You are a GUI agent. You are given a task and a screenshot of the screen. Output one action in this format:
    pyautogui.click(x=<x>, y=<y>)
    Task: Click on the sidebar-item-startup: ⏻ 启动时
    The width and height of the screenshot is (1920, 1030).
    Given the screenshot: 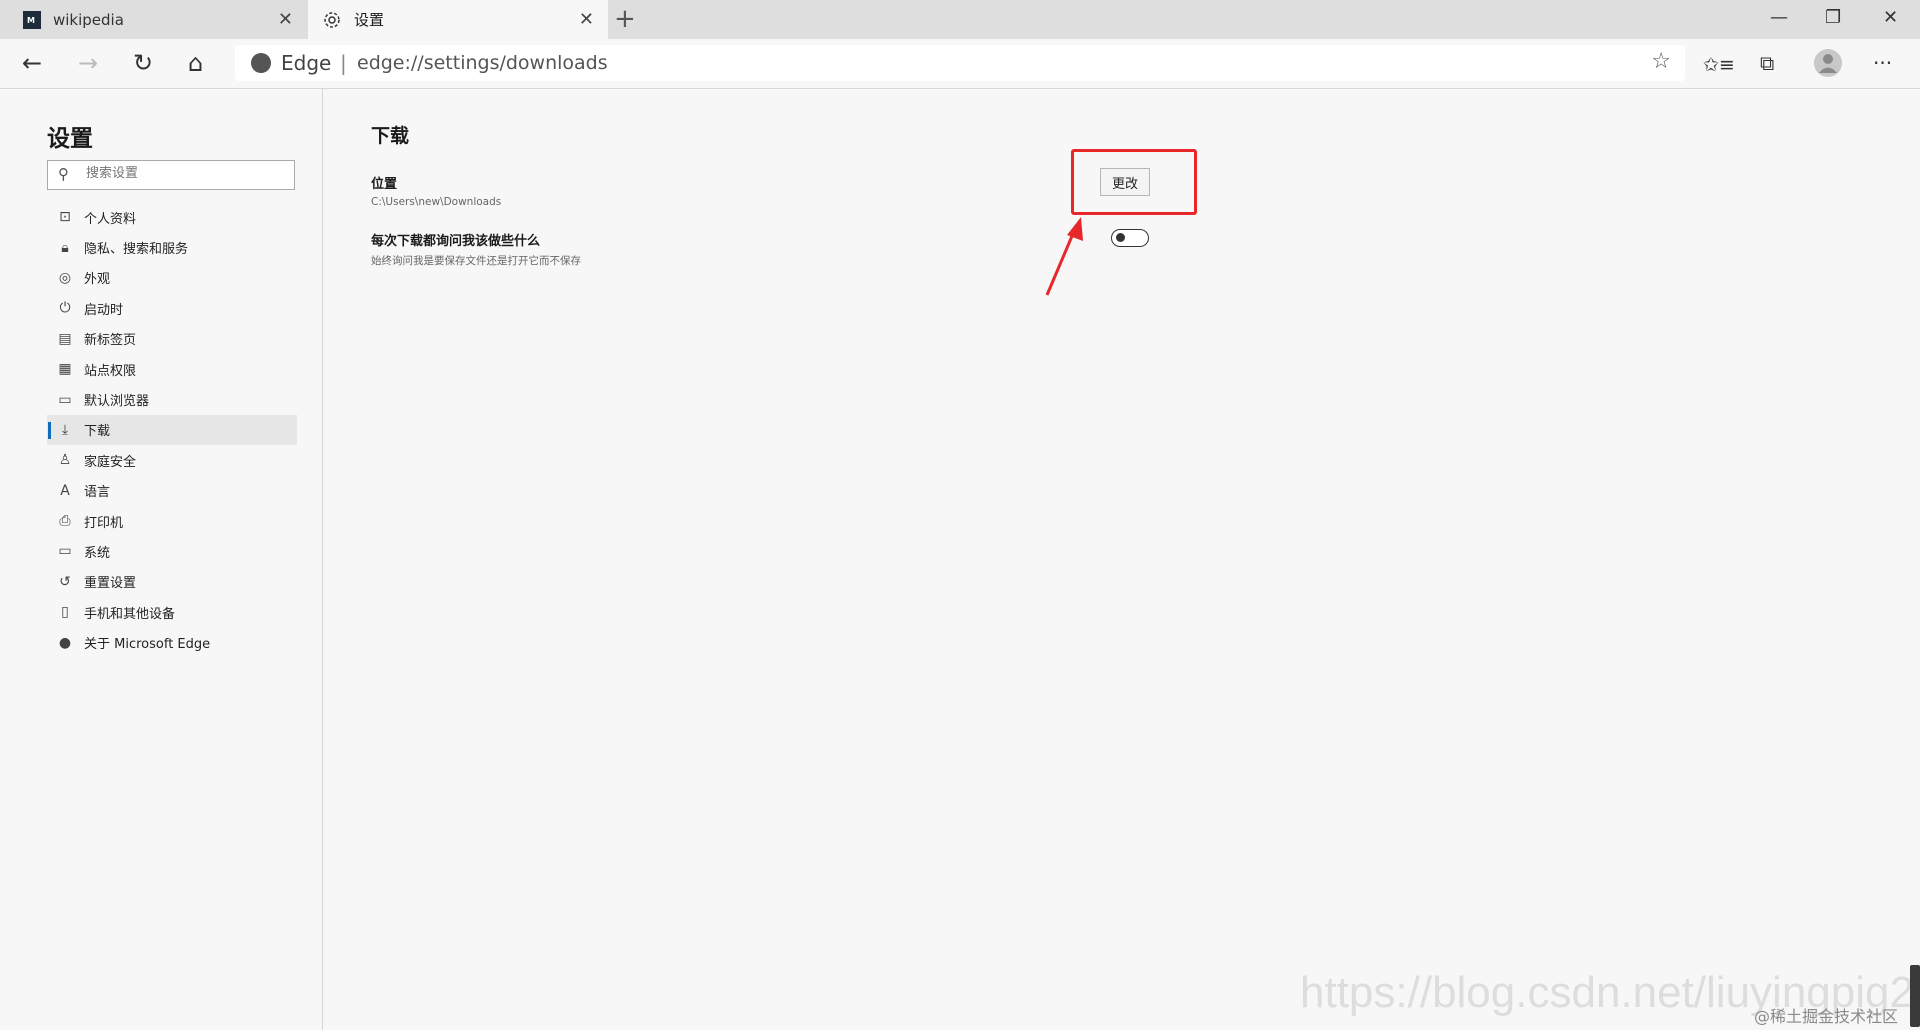 What is the action you would take?
    pyautogui.click(x=172, y=308)
    